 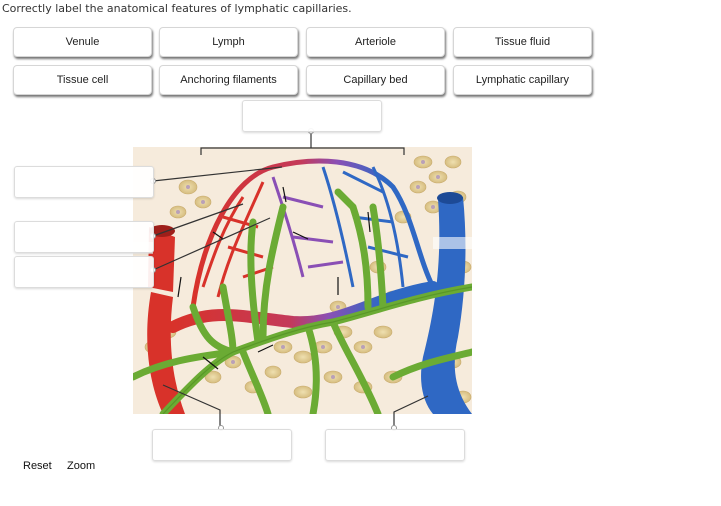 What do you see at coordinates (522, 42) in the screenshot?
I see `label-tissue-fluid: Tissue fluid` at bounding box center [522, 42].